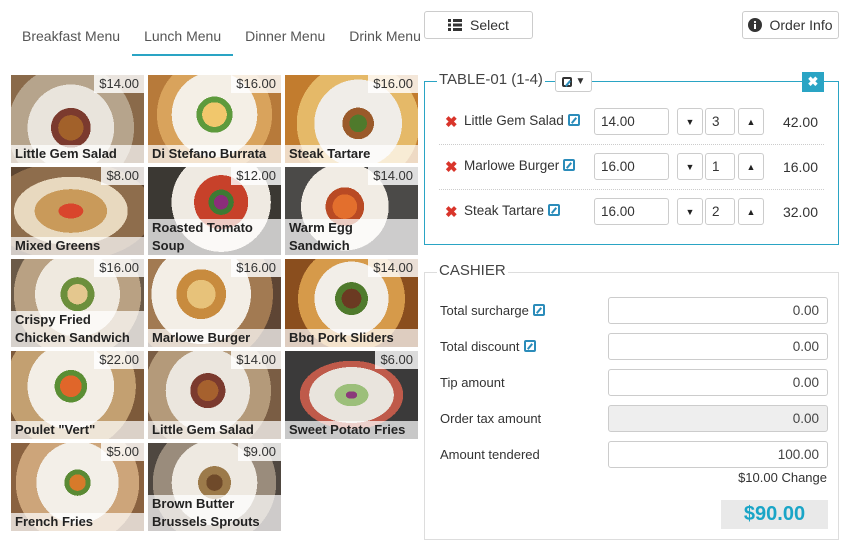  Describe the element at coordinates (484, 310) in the screenshot. I see `surcharge-label-text: Total surcharge` at that location.